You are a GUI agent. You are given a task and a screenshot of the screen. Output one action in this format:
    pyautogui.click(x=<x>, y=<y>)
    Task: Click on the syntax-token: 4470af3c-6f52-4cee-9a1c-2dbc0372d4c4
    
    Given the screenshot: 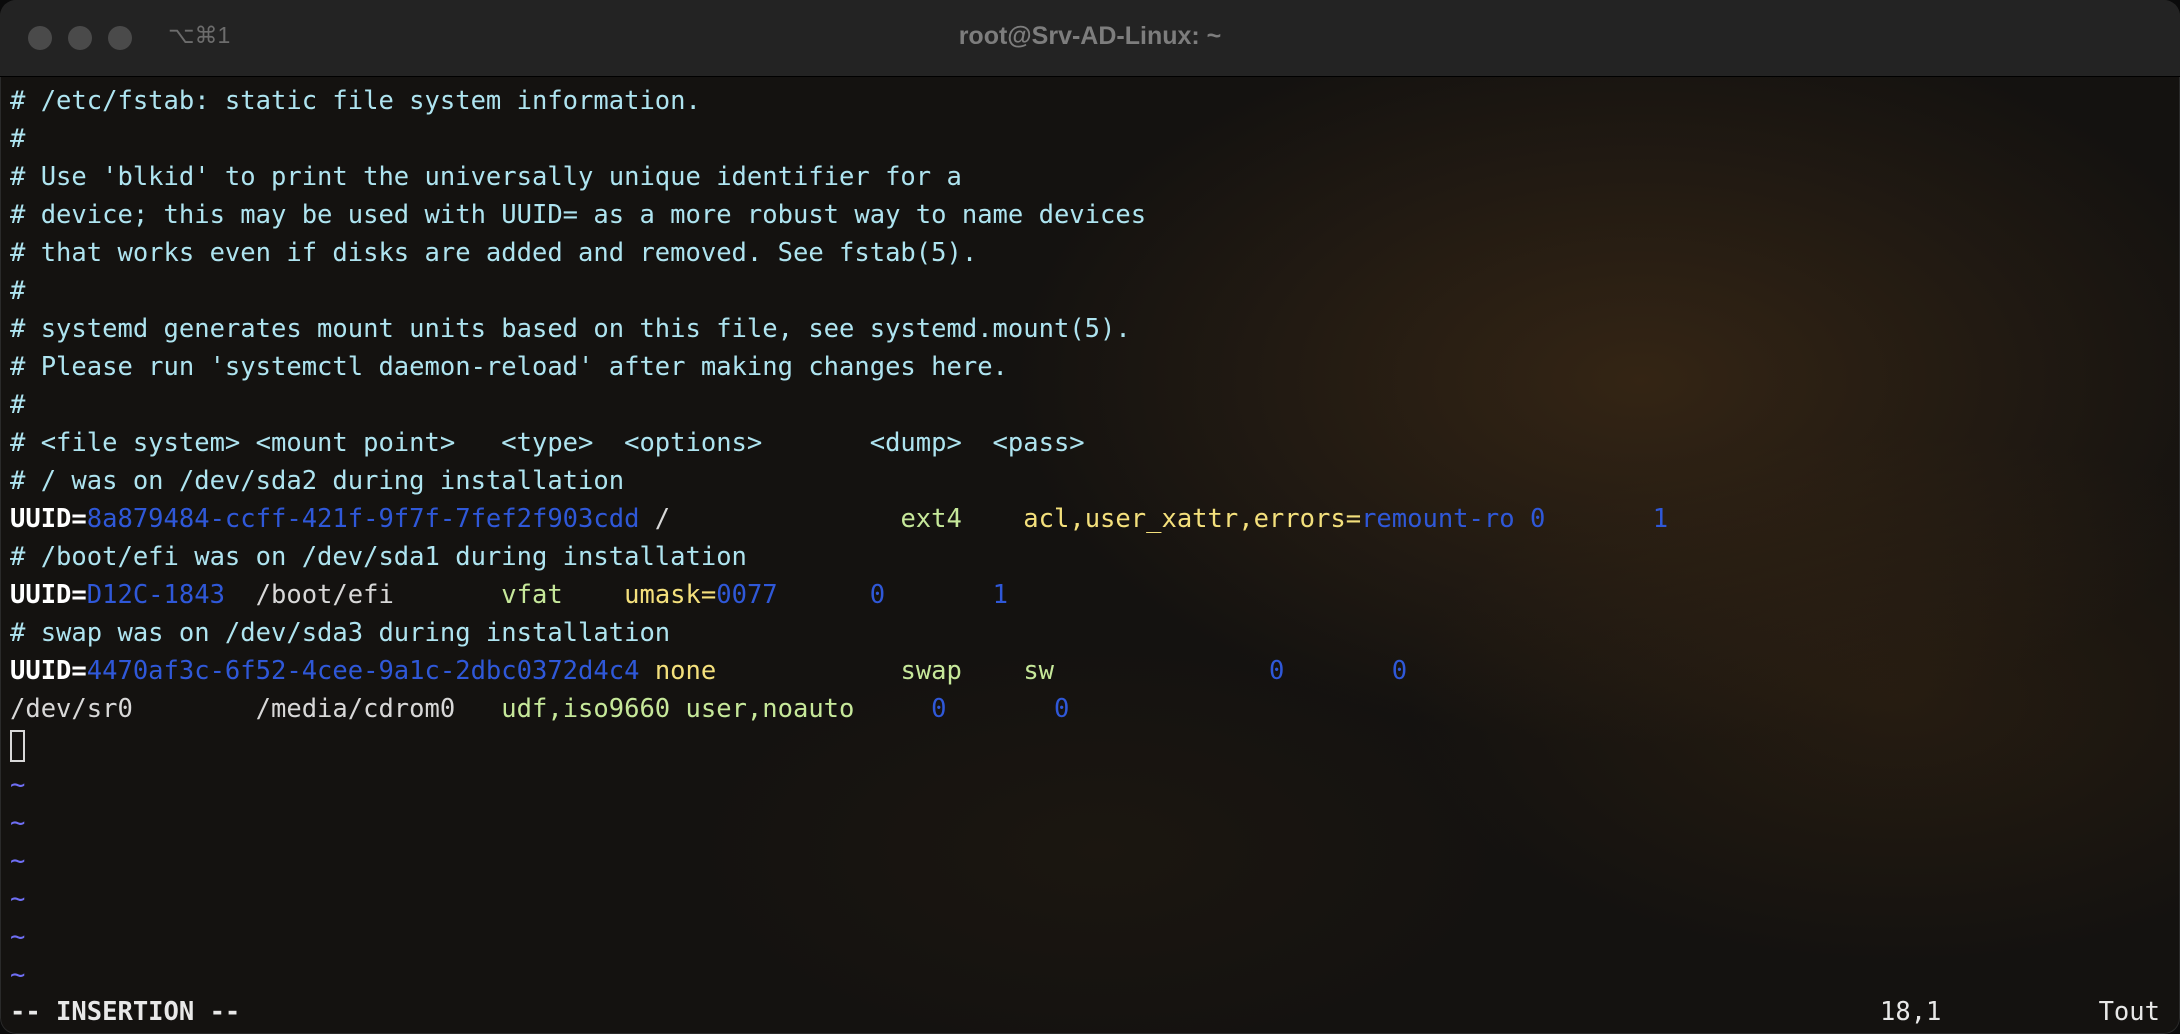 What is the action you would take?
    pyautogui.click(x=363, y=671)
    